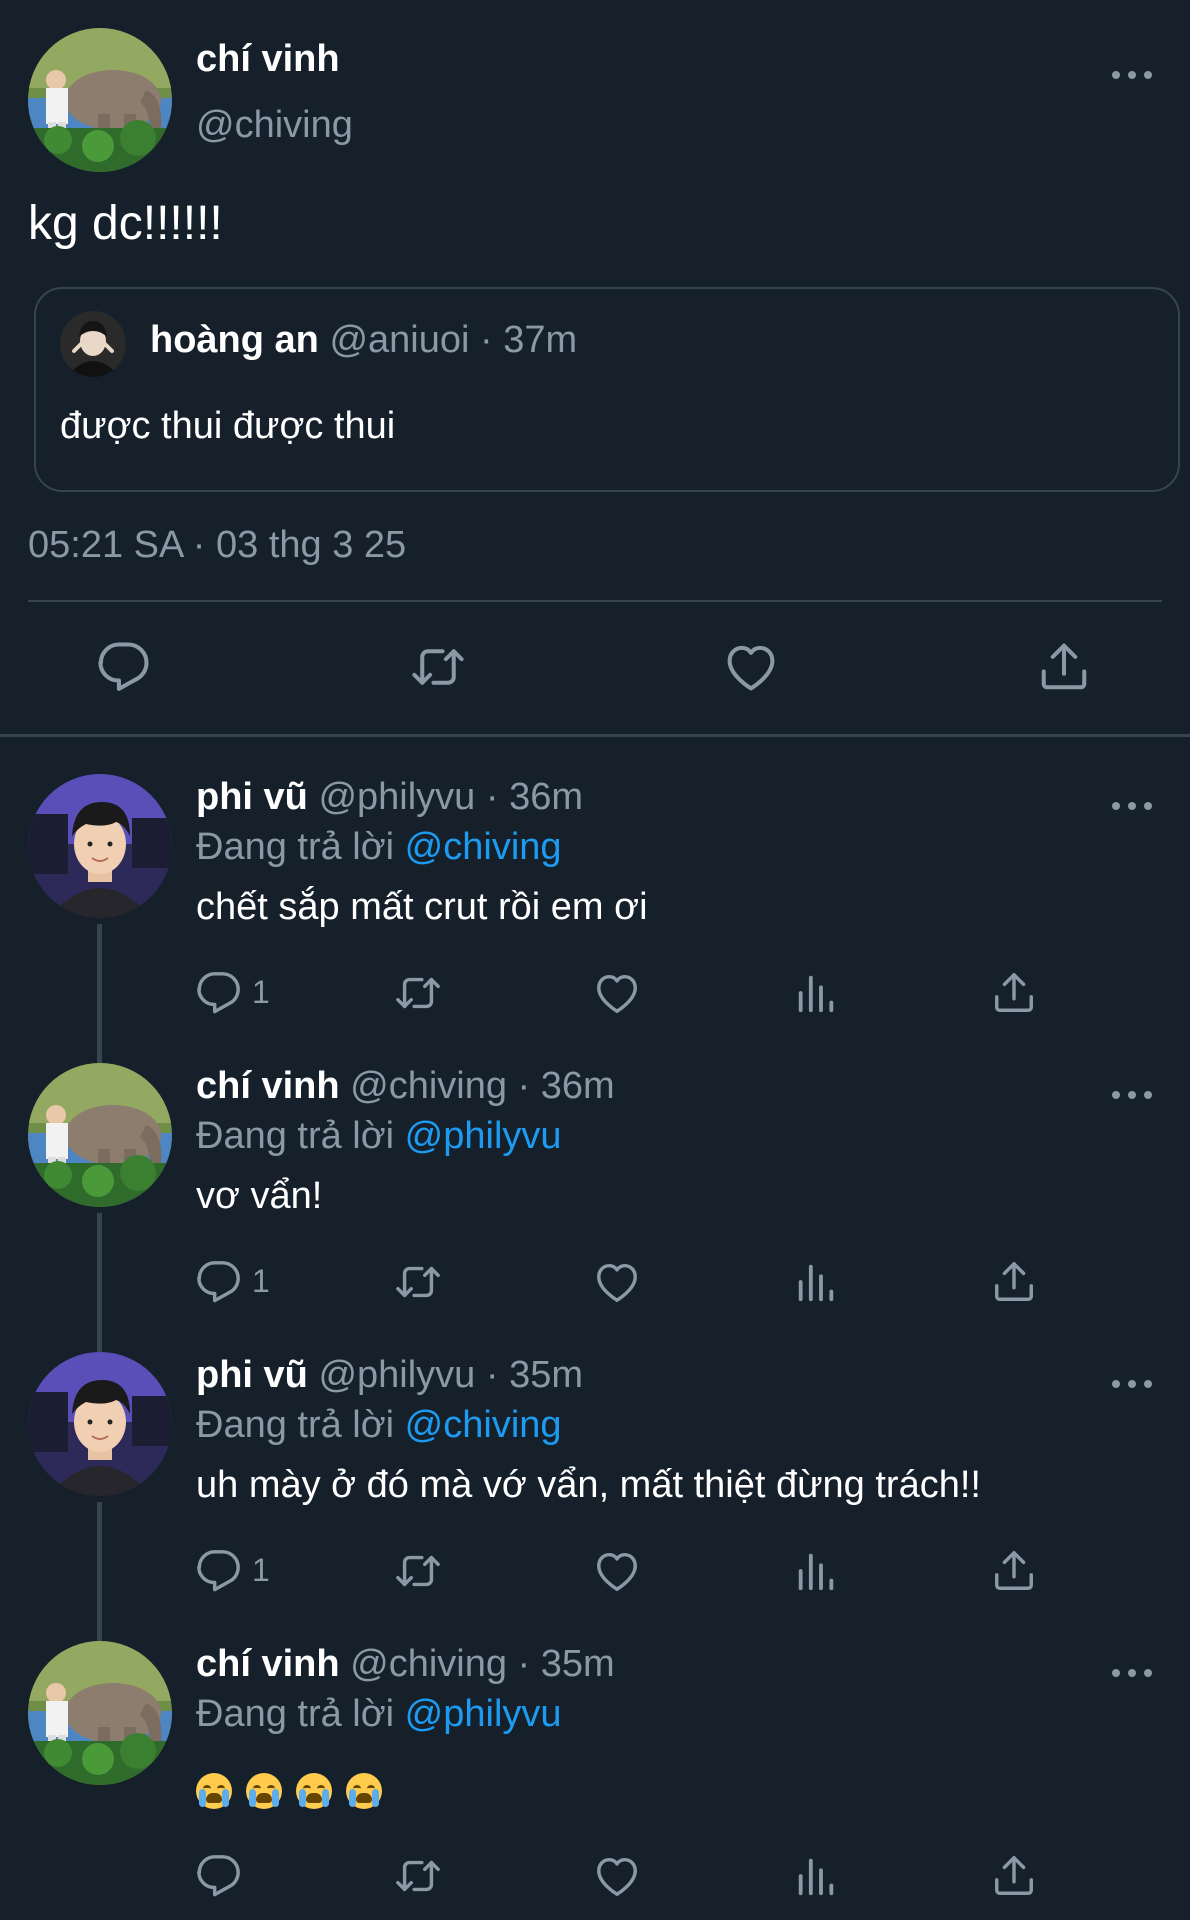 Image resolution: width=1190 pixels, height=1920 pixels. What do you see at coordinates (482, 1664) in the screenshot?
I see `author-meta: @chiving · 35m` at bounding box center [482, 1664].